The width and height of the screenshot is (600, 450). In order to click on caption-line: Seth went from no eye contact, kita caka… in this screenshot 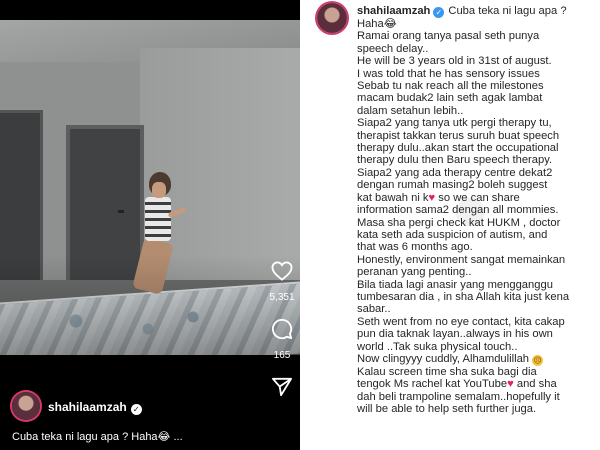, I will do `click(461, 321)`.